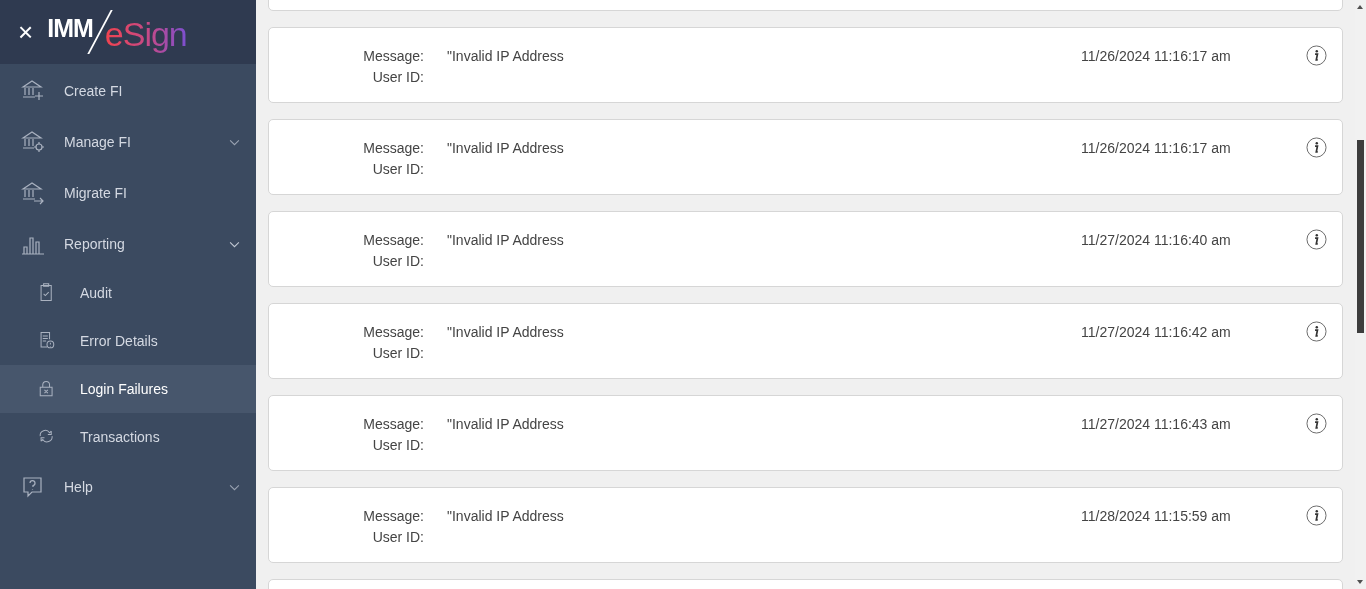 This screenshot has width=1366, height=589. I want to click on nav-label: Reporting, so click(94, 243).